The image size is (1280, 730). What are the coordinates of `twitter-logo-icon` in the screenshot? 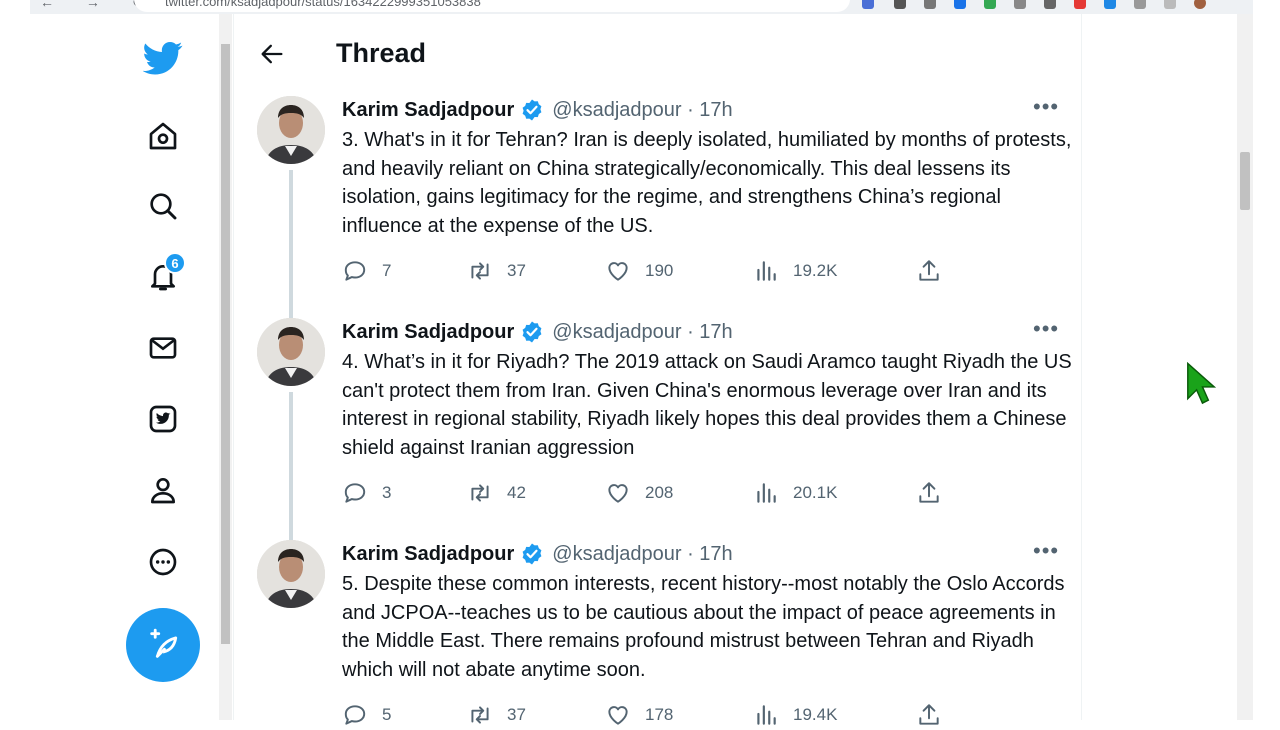 It's located at (163, 58).